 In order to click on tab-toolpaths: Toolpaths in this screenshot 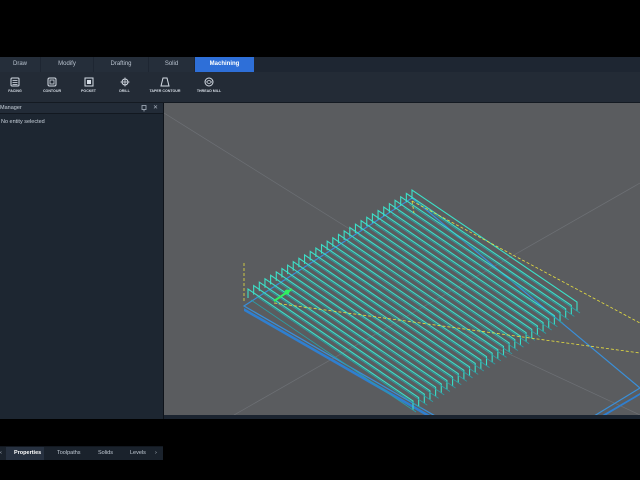, I will do `click(69, 453)`.